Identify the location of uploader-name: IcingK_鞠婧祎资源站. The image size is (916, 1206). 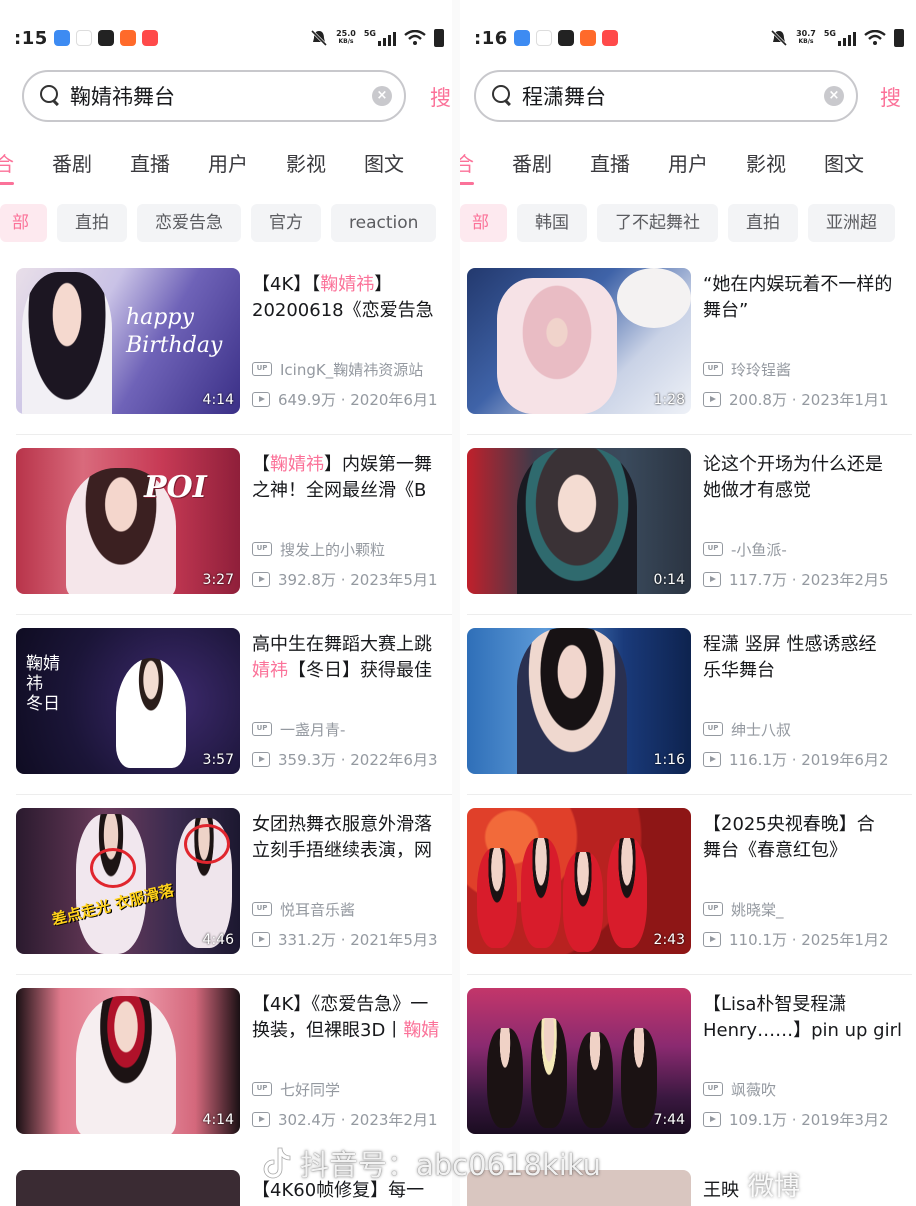
(351, 369).